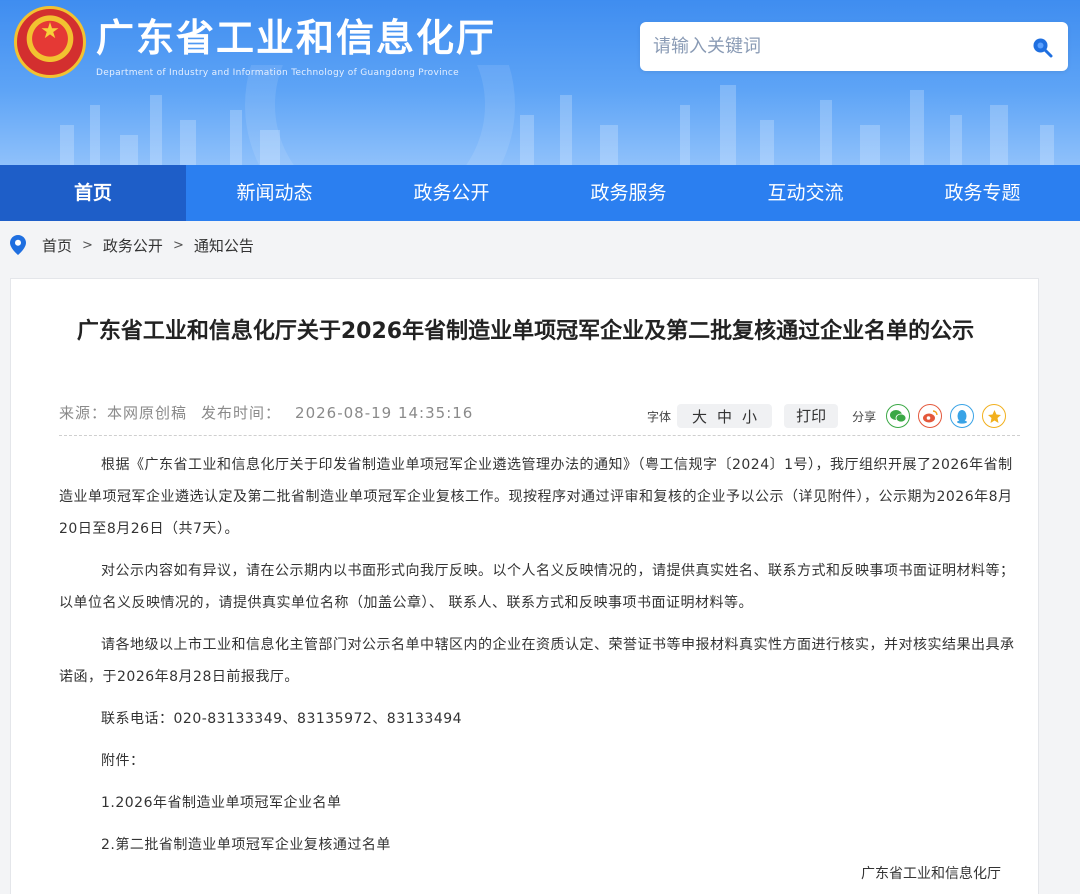  Describe the element at coordinates (282, 719) in the screenshot. I see `contact-phone: 联系电话：020-83133349、83135972、83133494` at that location.